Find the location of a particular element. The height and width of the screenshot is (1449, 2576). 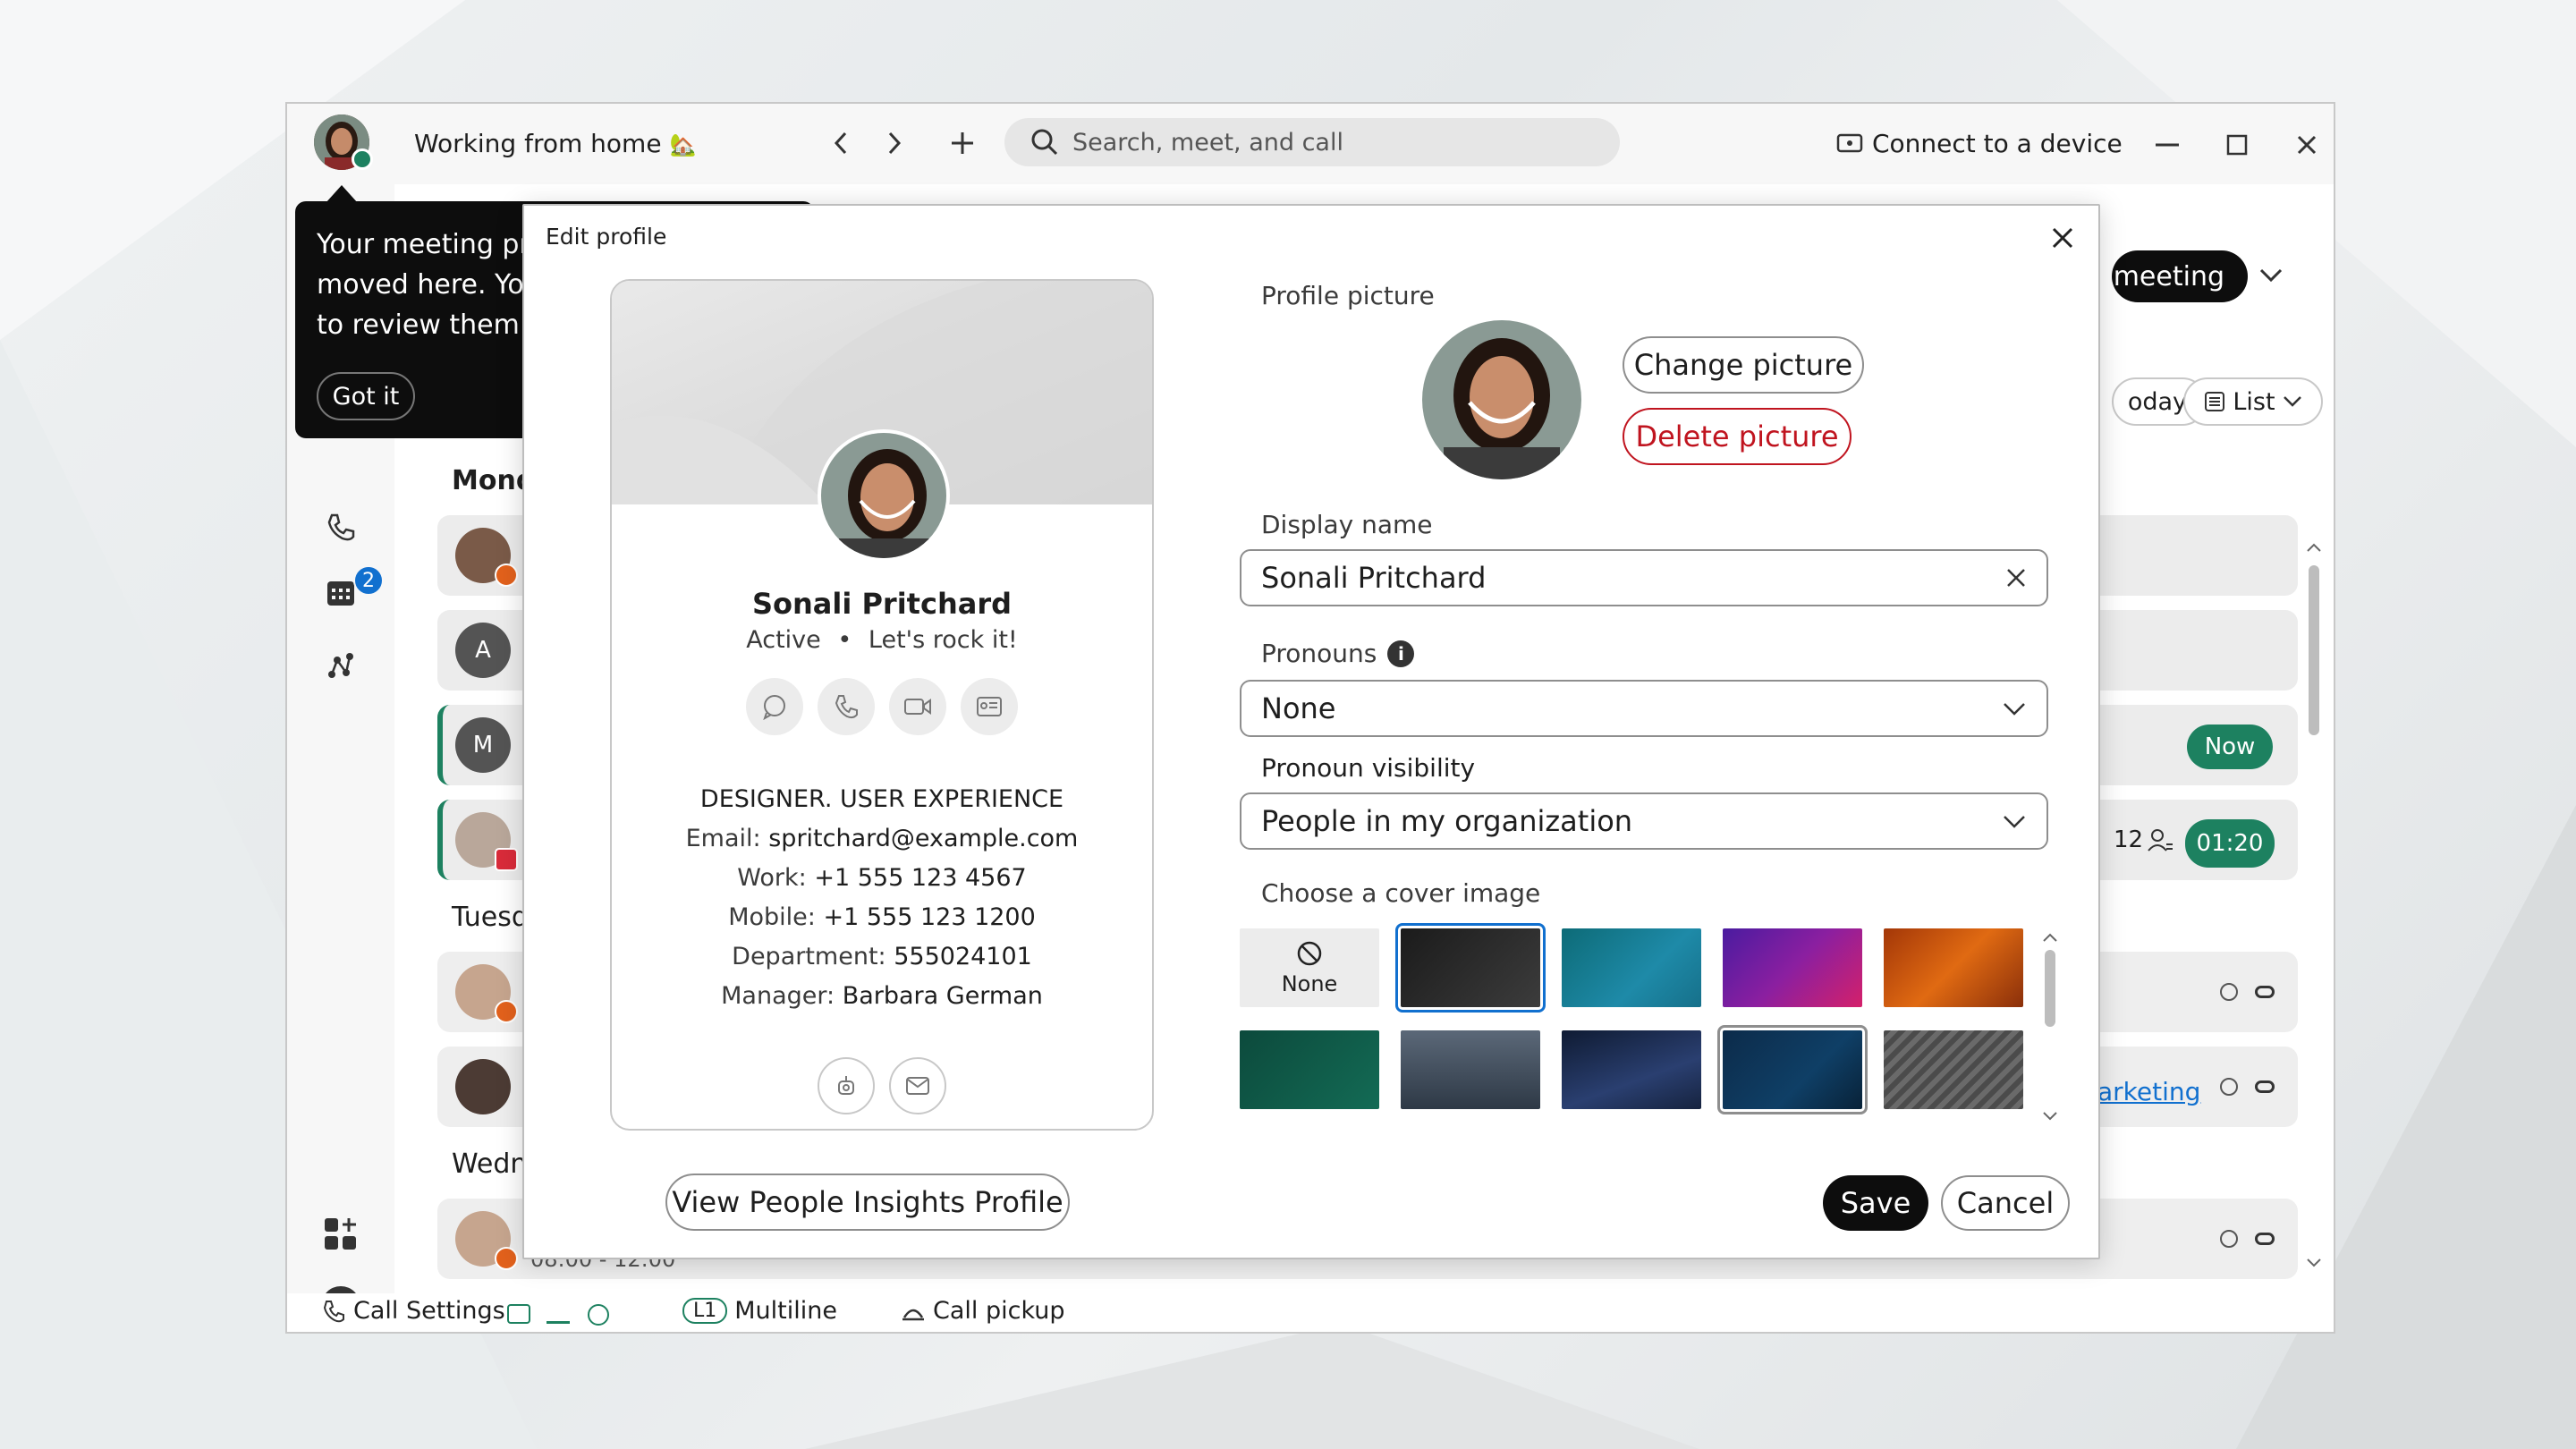

cover-option-ocean is located at coordinates (1792, 1069).